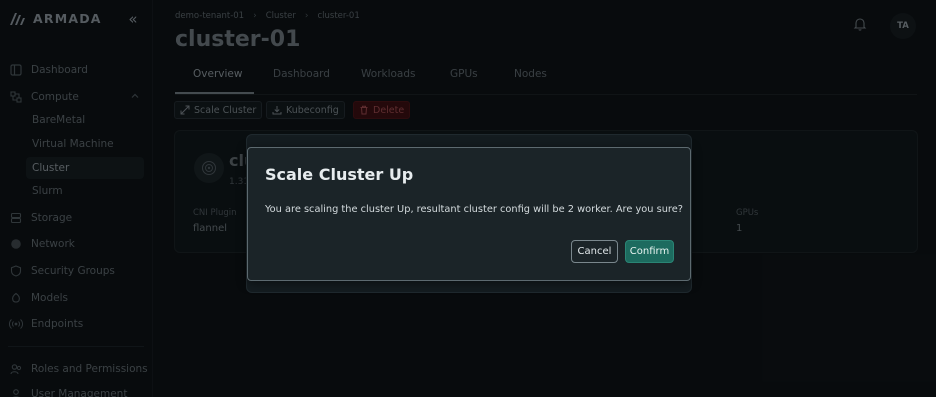  Describe the element at coordinates (594, 251) in the screenshot. I see `cancel-button: Cancel` at that location.